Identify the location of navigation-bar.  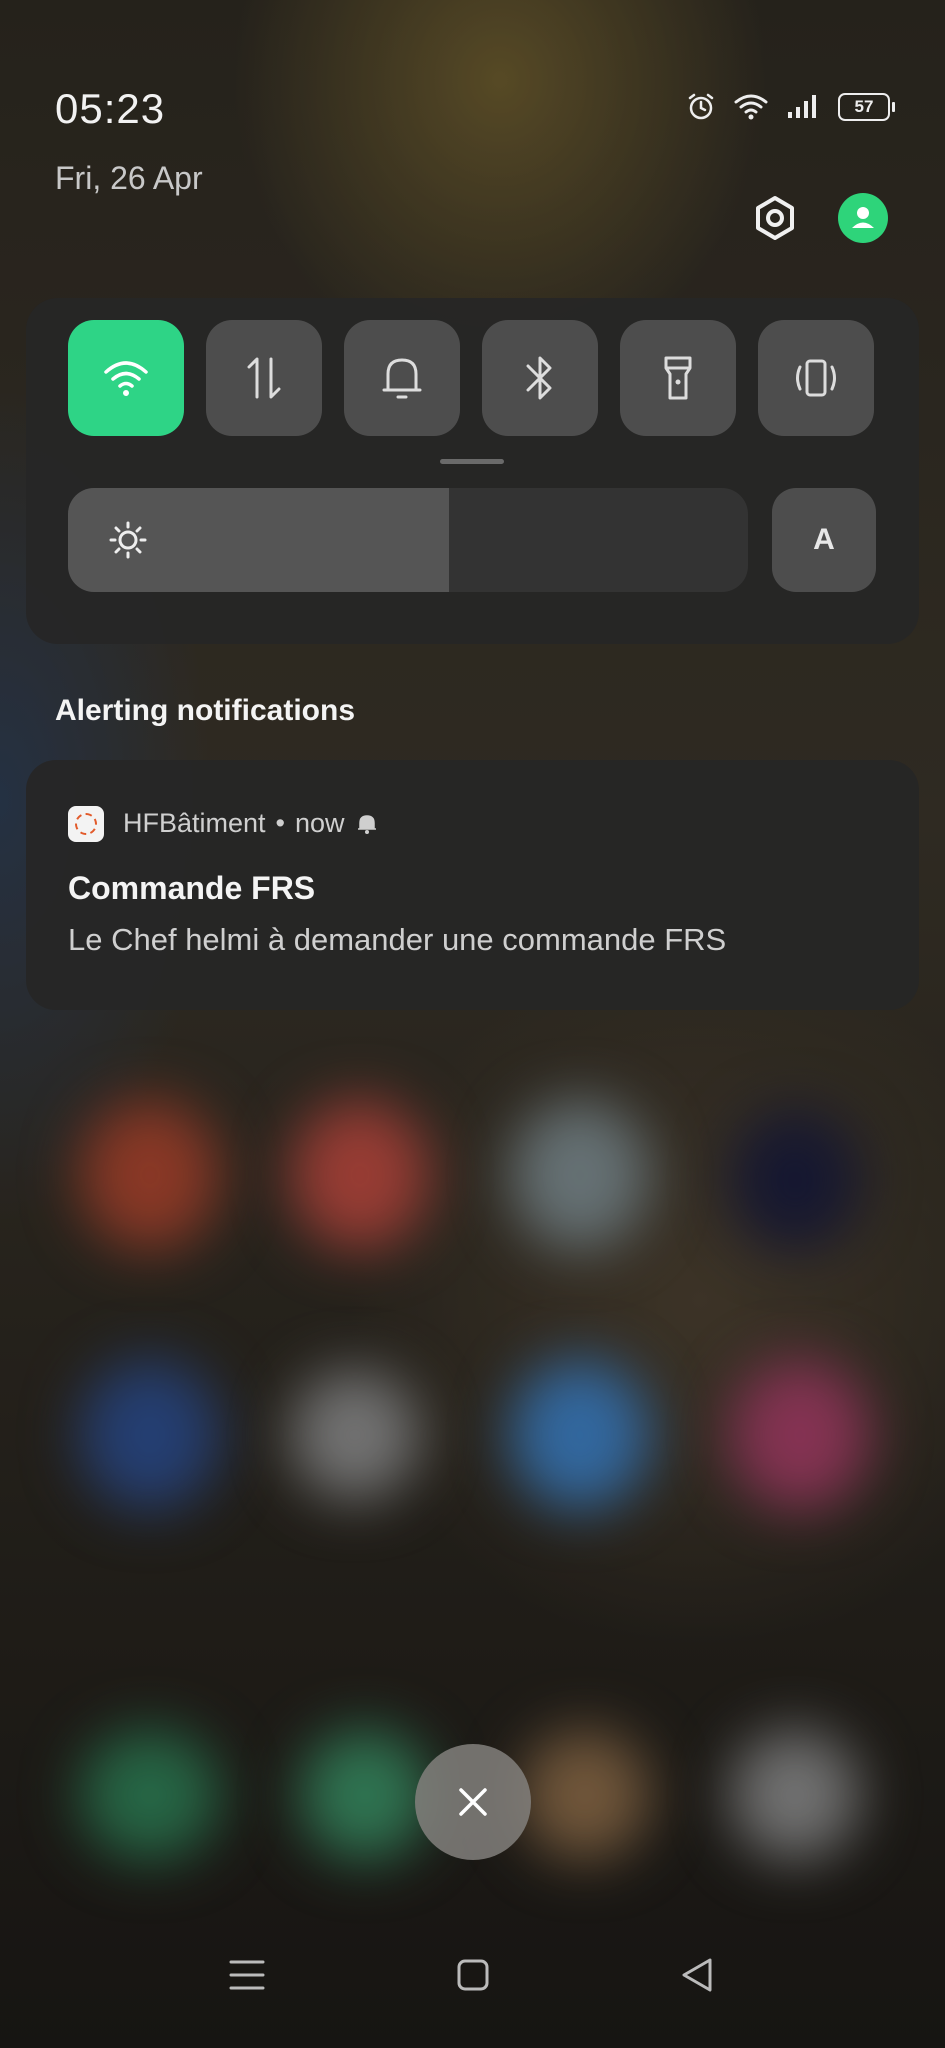
(472, 1975).